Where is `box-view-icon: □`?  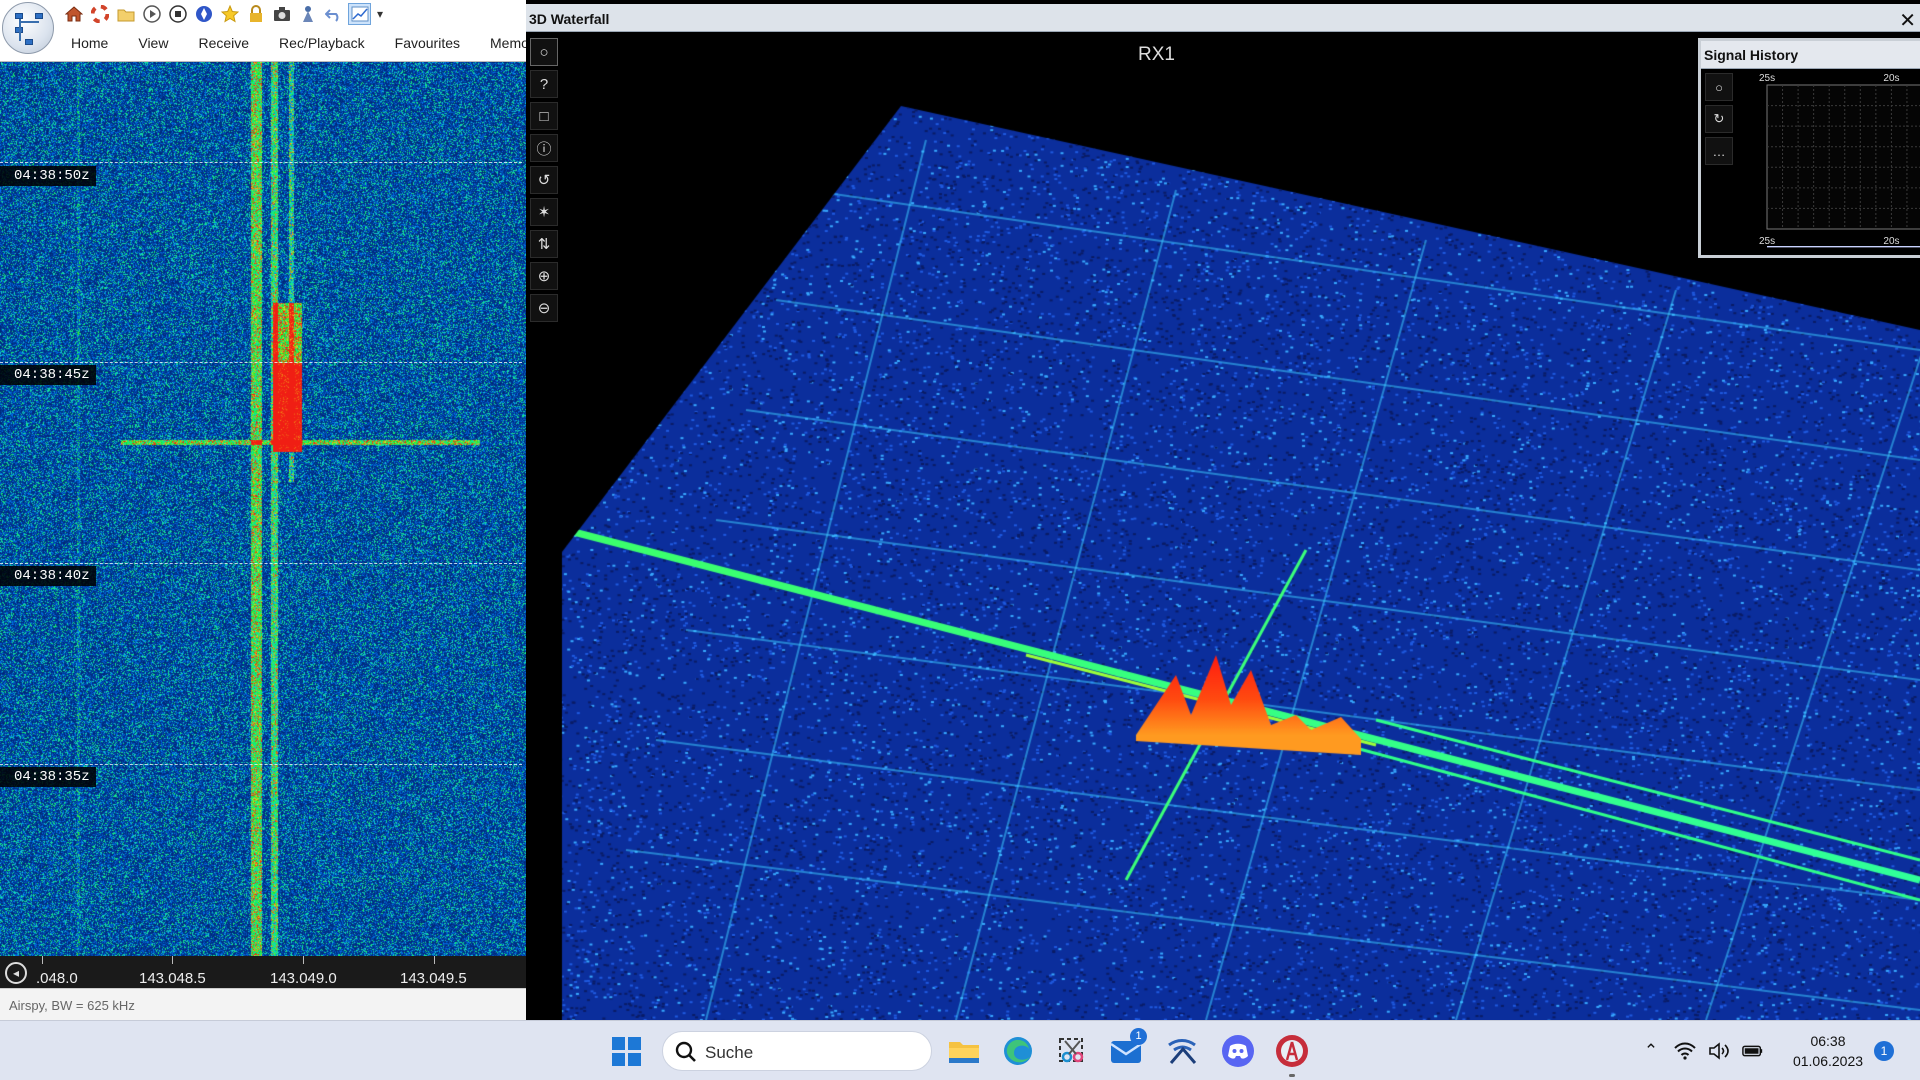
box-view-icon: □ is located at coordinates (544, 116).